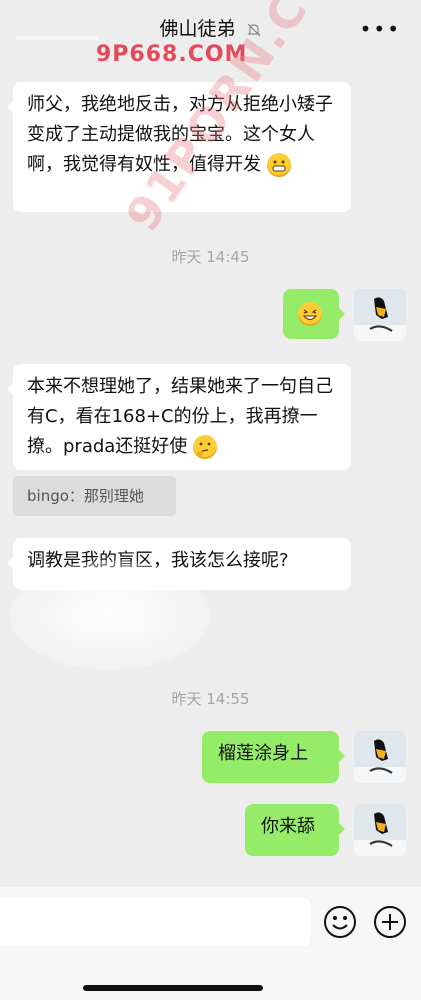 This screenshot has height=1000, width=421. Describe the element at coordinates (310, 314) in the screenshot. I see `grinning-squinting-face-icon` at that location.